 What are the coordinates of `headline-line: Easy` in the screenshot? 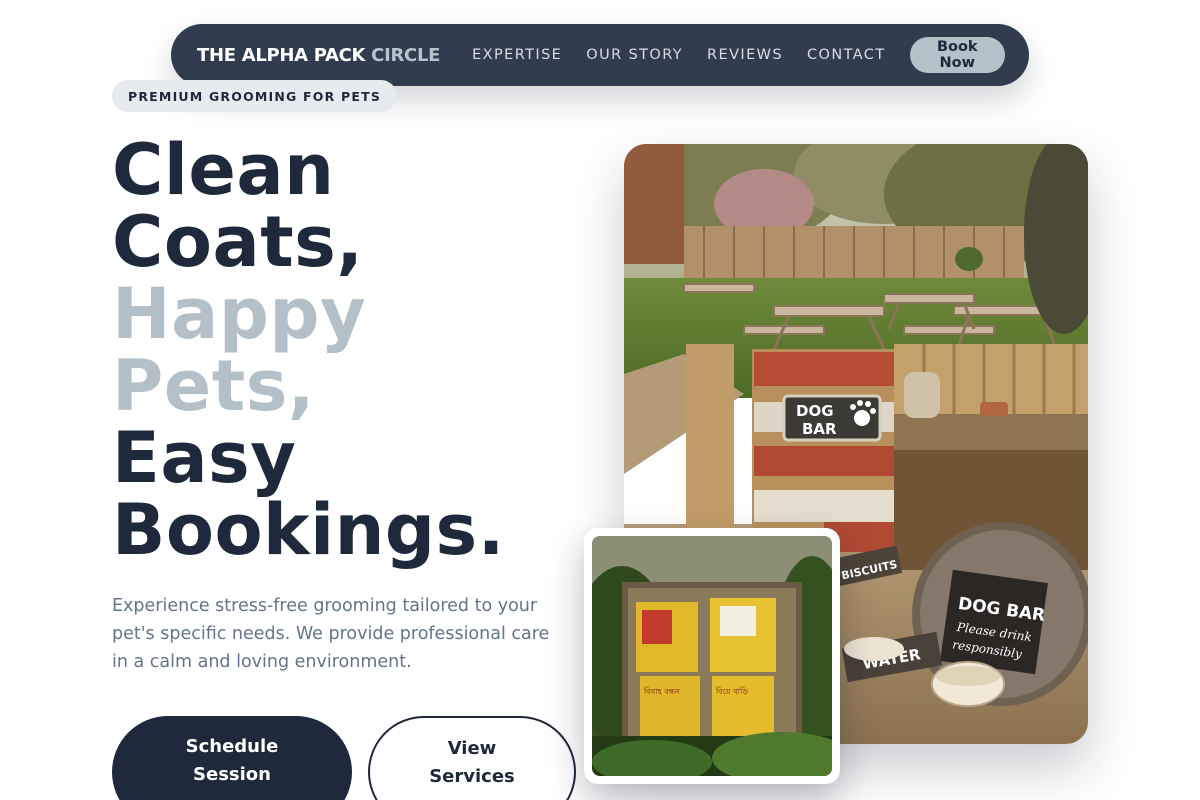 It's located at (204, 458).